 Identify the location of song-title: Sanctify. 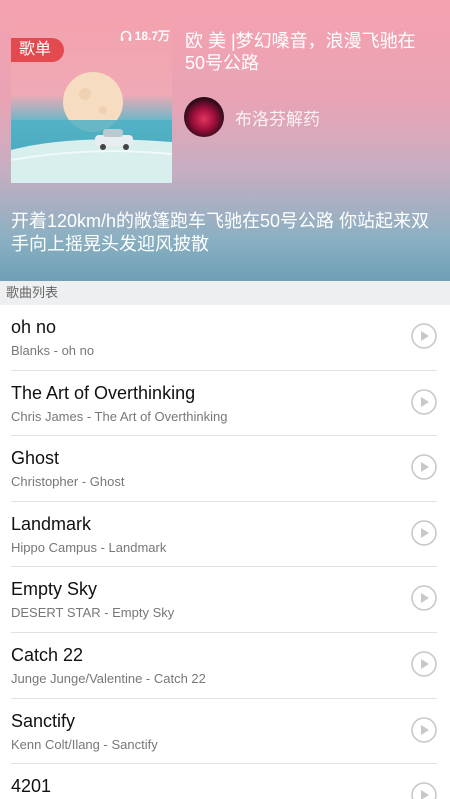
(43, 720).